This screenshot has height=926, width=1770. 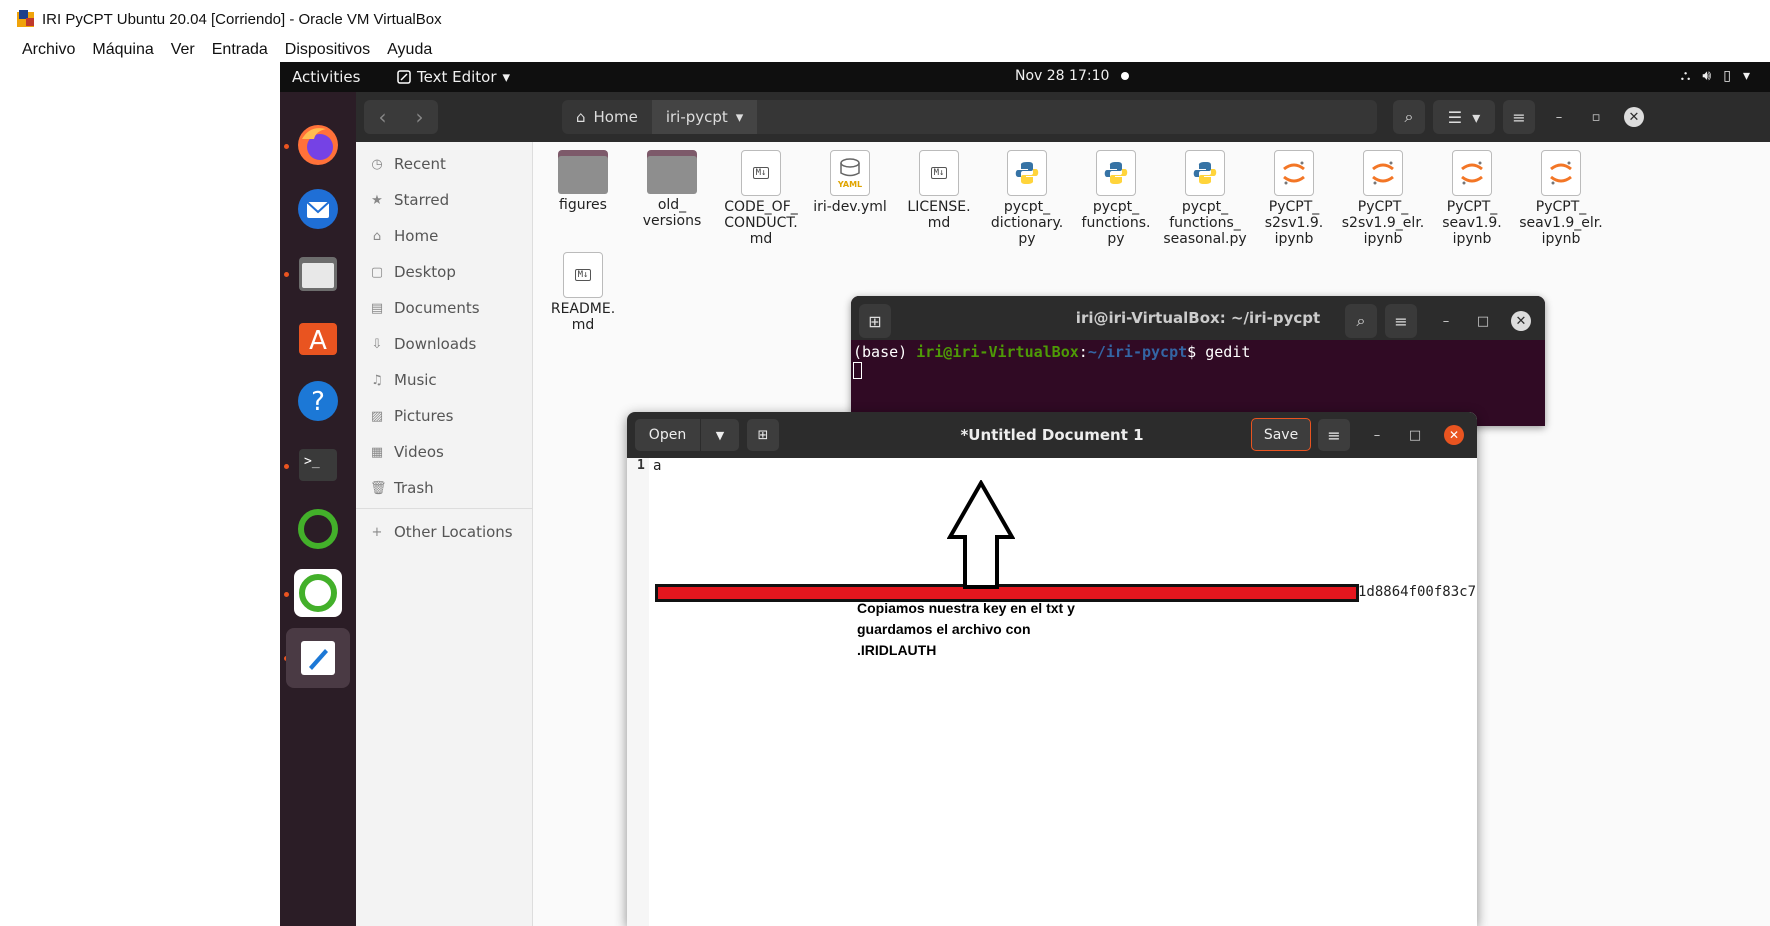 What do you see at coordinates (966, 608) in the screenshot?
I see `annotation-line: Copiamos nuestra key en el txt y` at bounding box center [966, 608].